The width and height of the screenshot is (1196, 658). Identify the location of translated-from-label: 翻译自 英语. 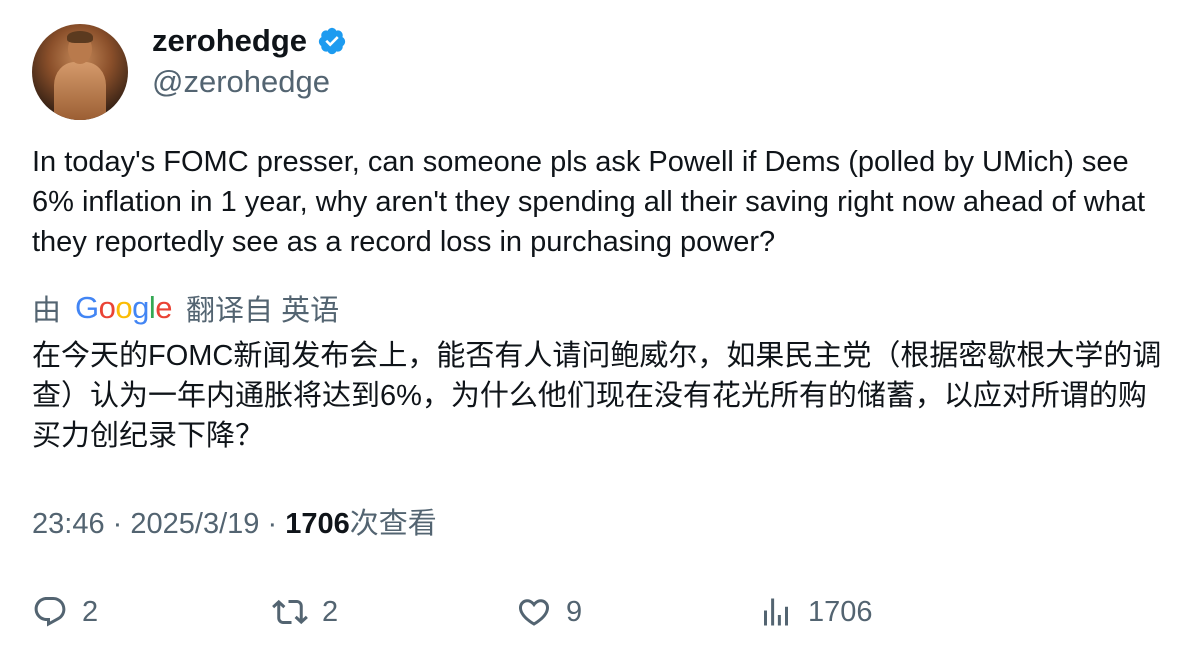
(263, 311).